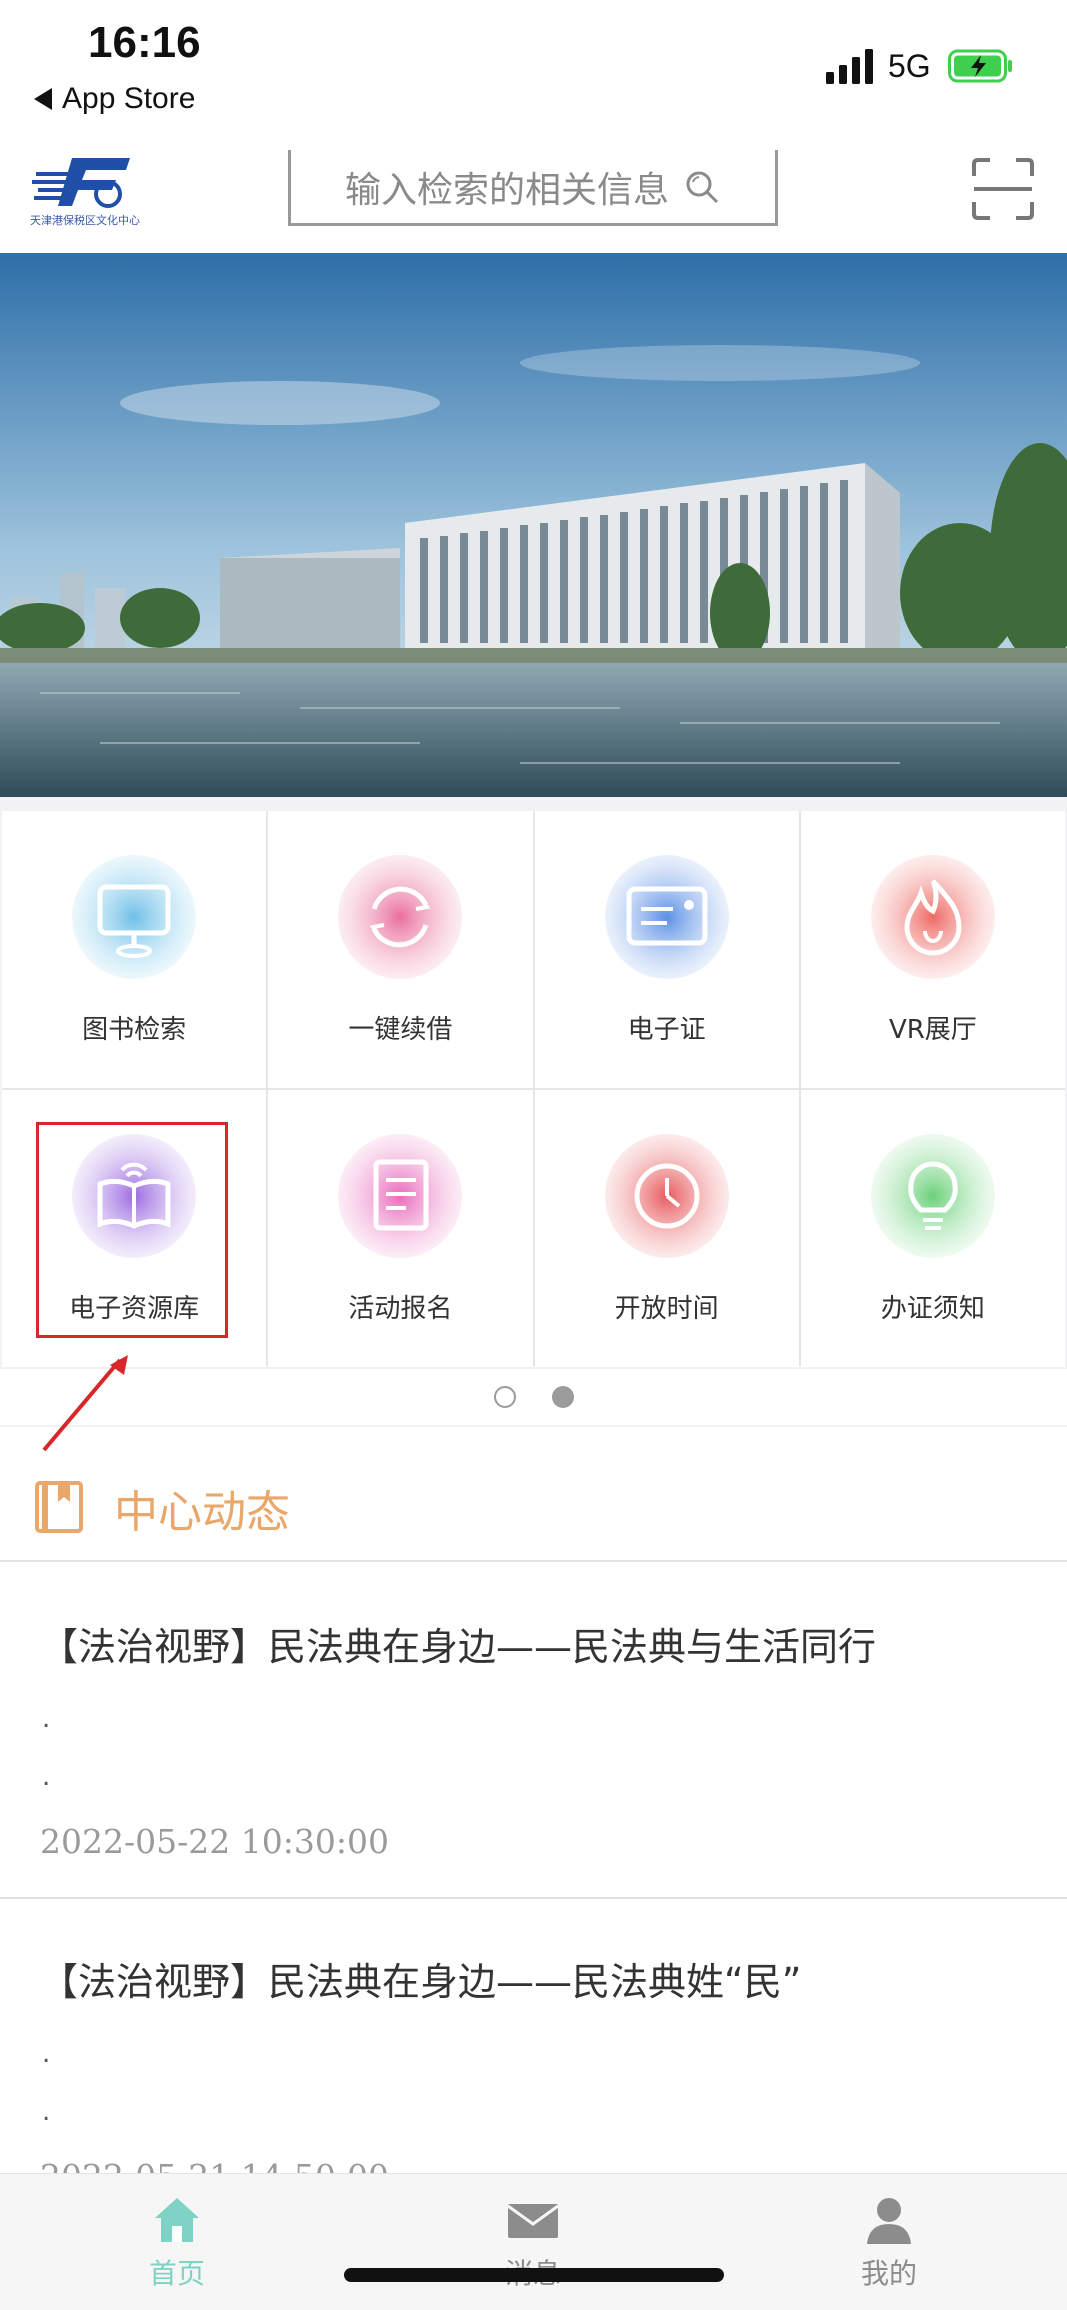 This screenshot has width=1067, height=2310. Describe the element at coordinates (134, 1030) in the screenshot. I see `grid-item-label: 图书检索` at that location.